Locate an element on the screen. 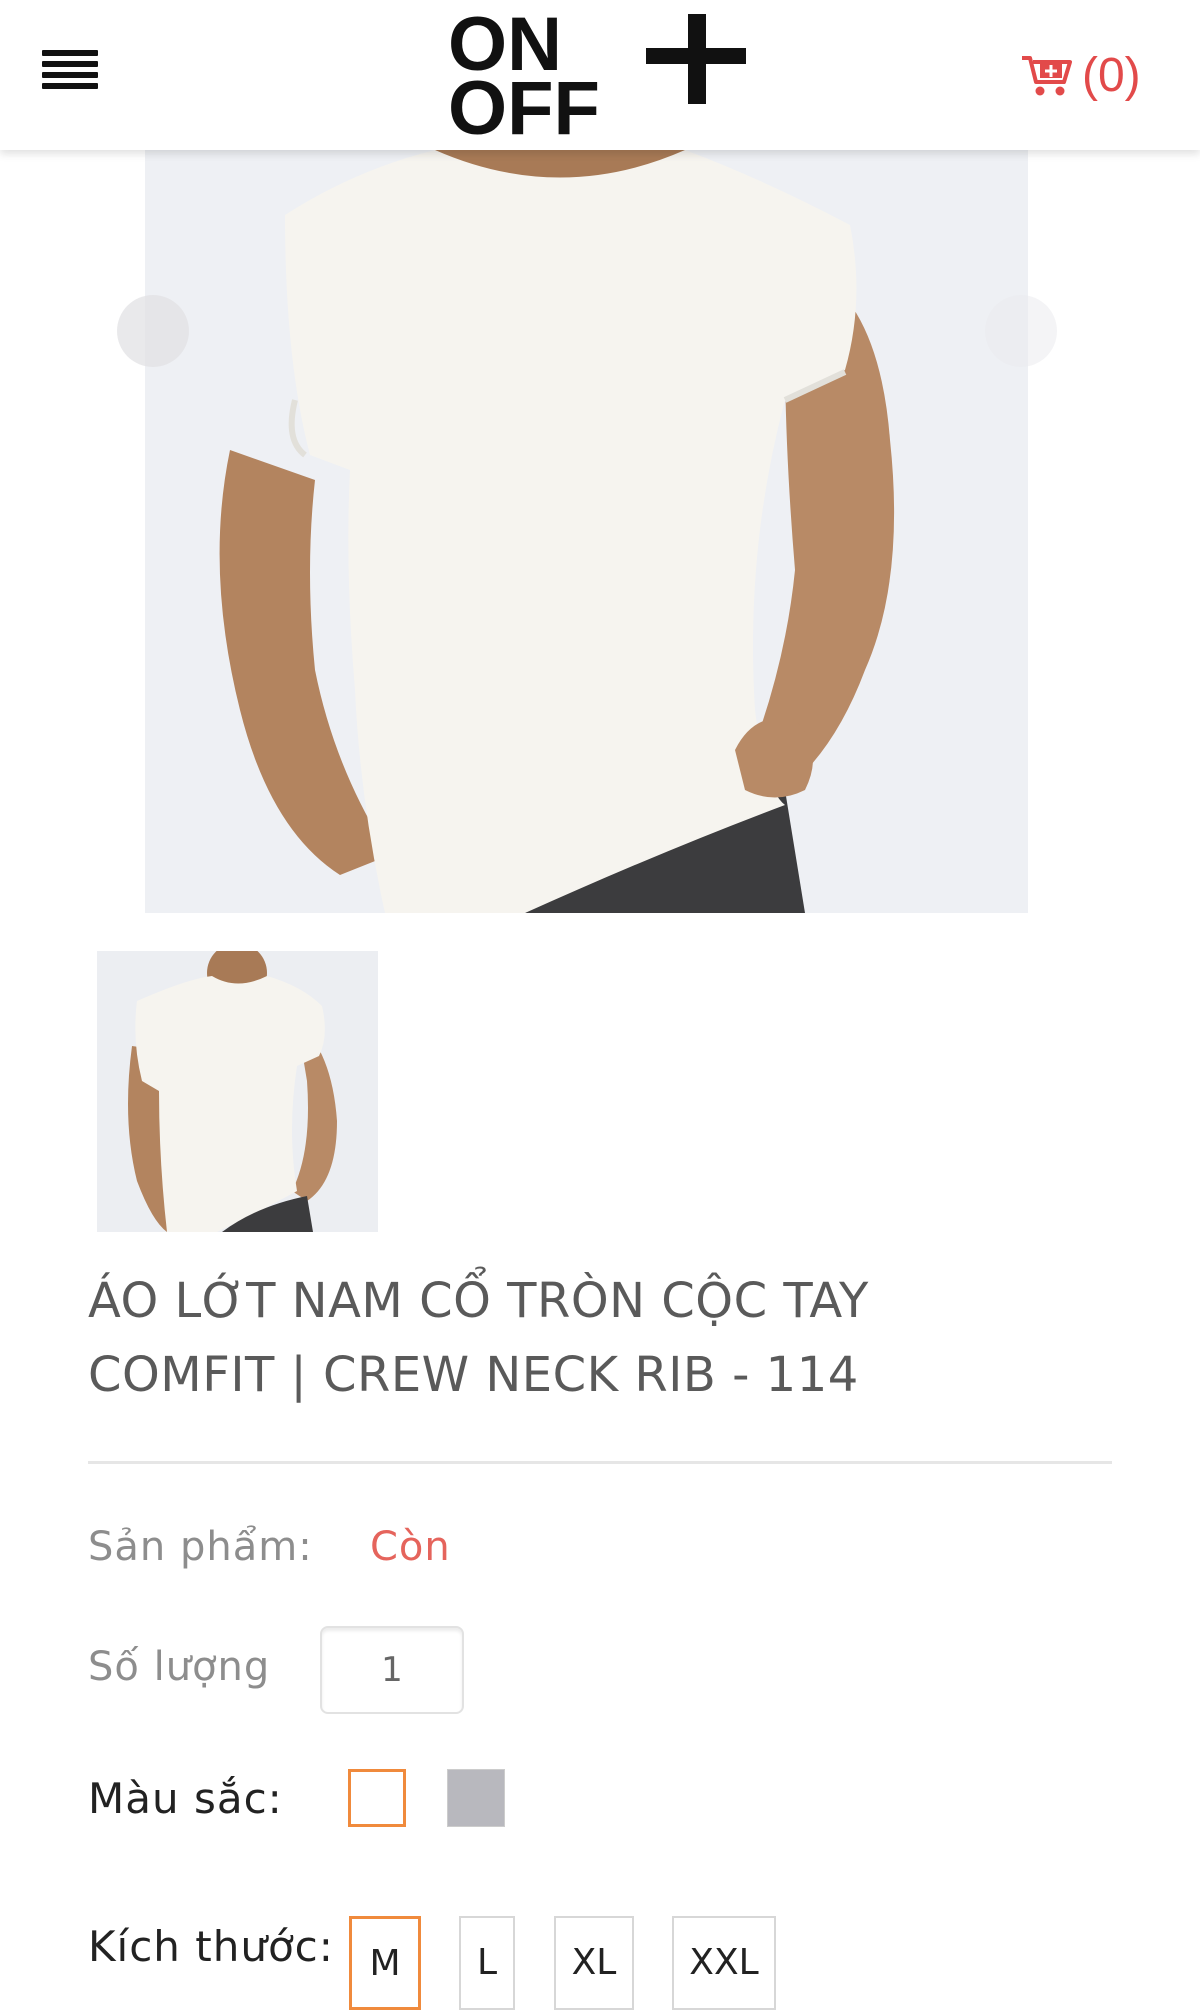  product-thumbnail is located at coordinates (237, 1091).